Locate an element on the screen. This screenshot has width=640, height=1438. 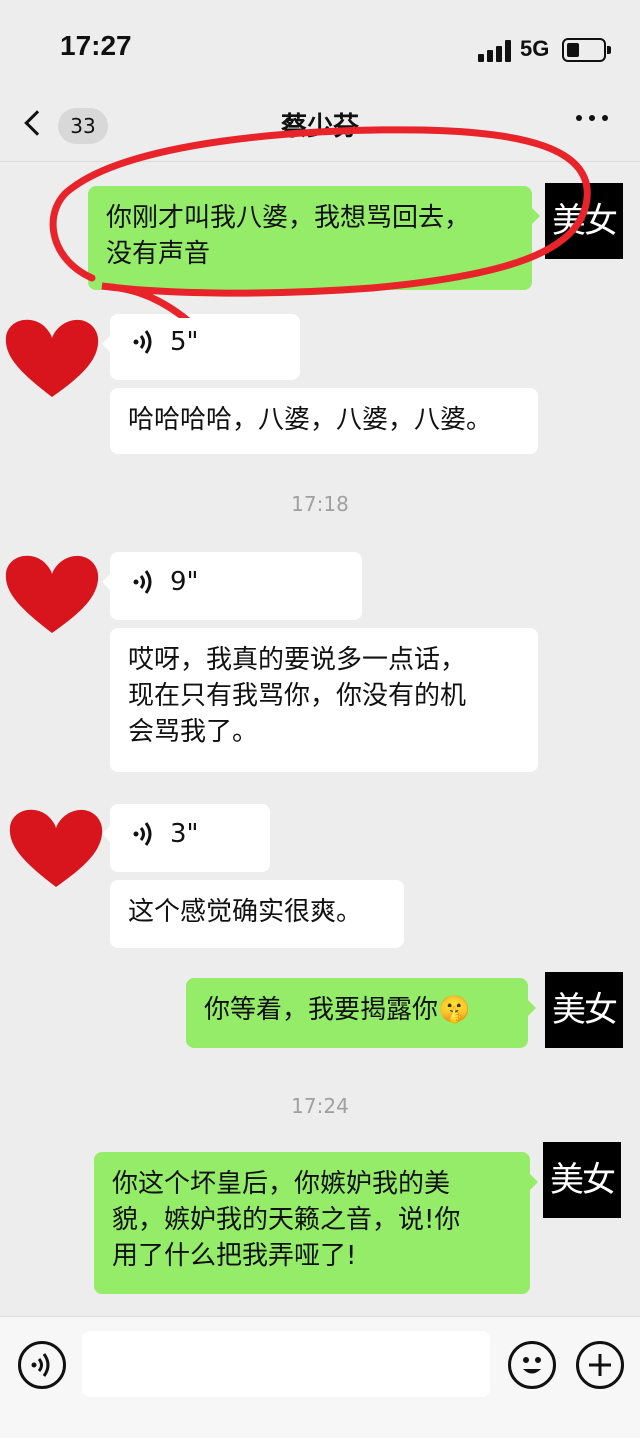
voice-message-bubble: 9" is located at coordinates (232, 586).